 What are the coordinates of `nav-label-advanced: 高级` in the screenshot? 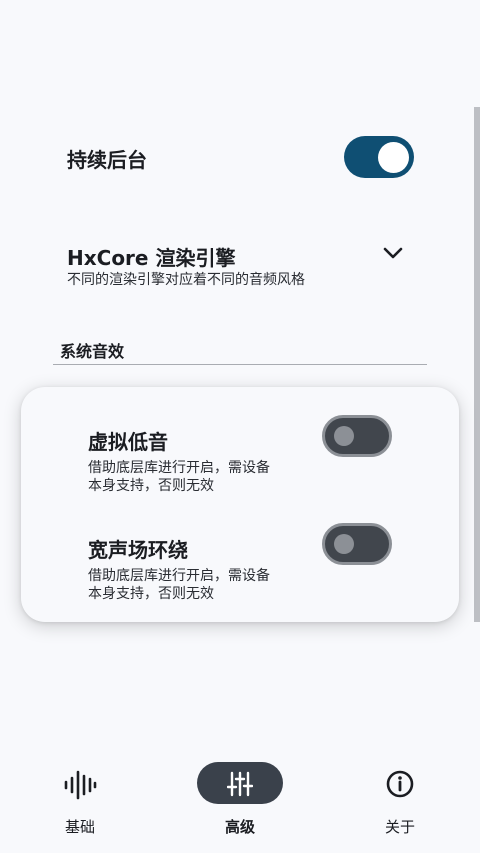 It's located at (239, 827).